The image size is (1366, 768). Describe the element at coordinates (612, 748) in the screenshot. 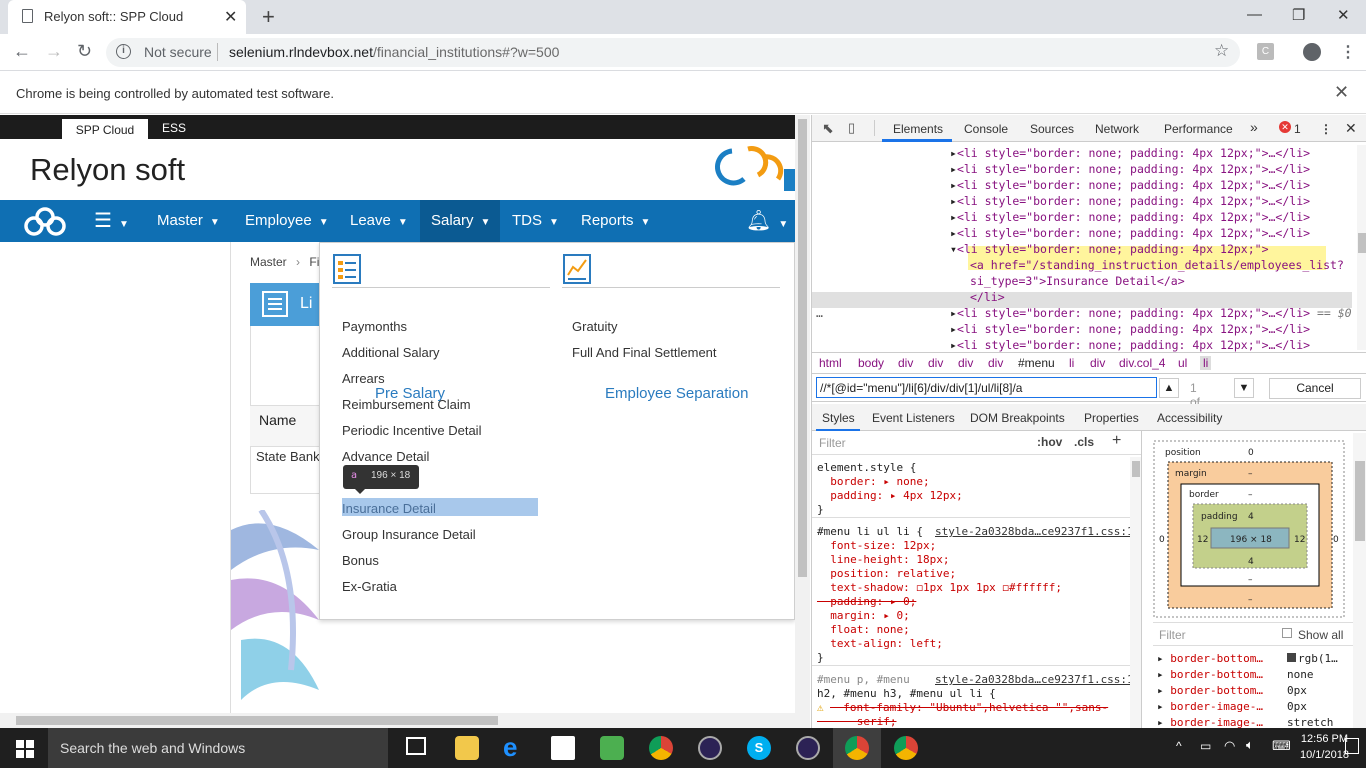

I see `project-app-icon` at that location.